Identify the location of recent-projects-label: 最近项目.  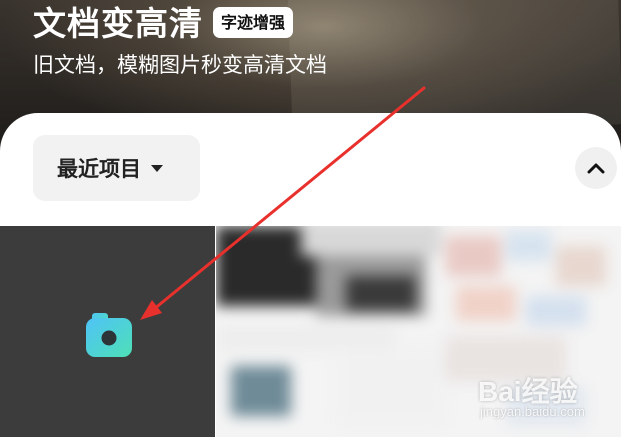
(99, 169).